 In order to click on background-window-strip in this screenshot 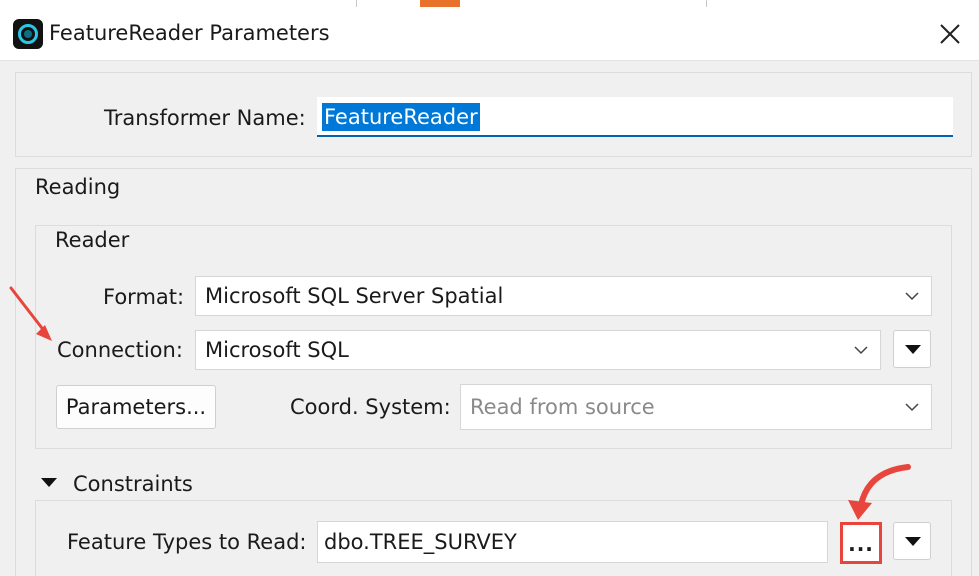, I will do `click(489, 3)`.